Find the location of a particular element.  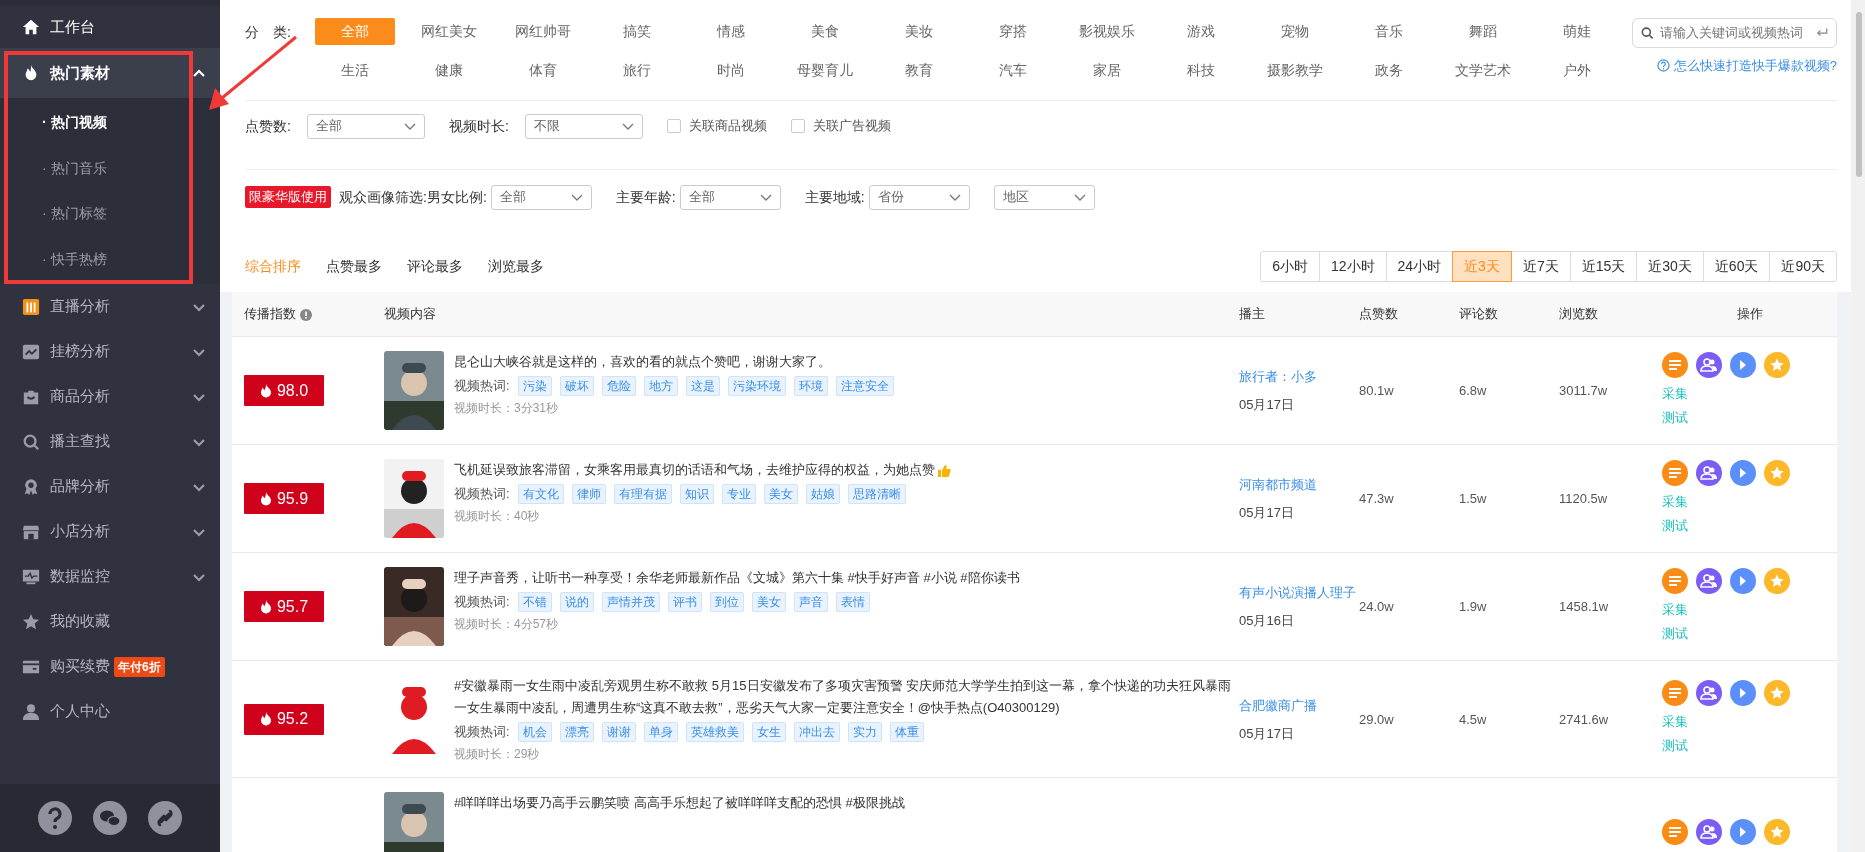

keyword-tag: 污染环境 is located at coordinates (756, 386).